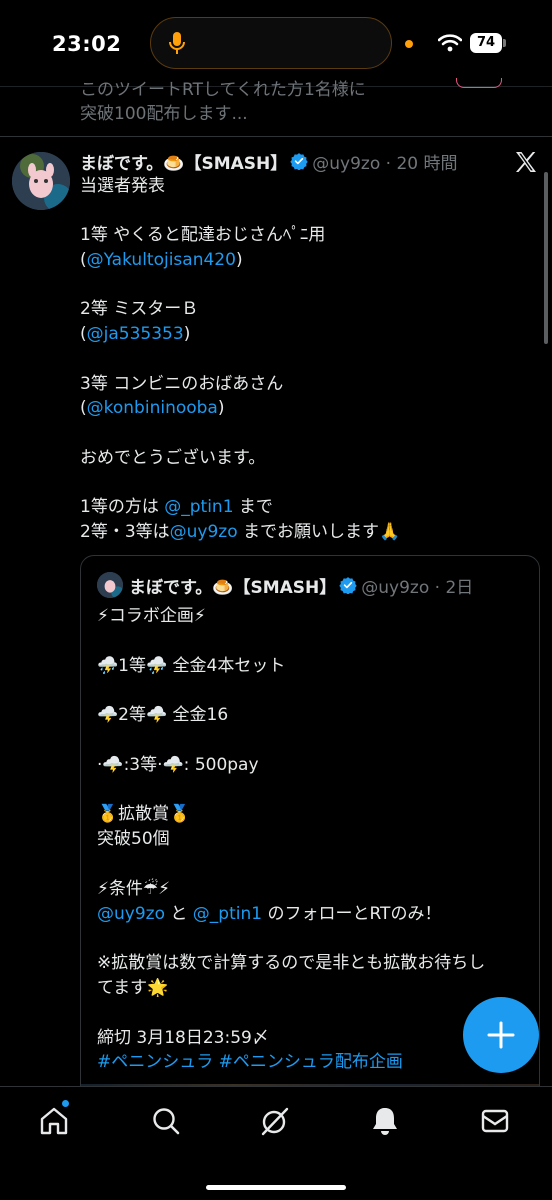 This screenshot has width=552, height=1200. I want to click on battery-indicator: 74, so click(488, 43).